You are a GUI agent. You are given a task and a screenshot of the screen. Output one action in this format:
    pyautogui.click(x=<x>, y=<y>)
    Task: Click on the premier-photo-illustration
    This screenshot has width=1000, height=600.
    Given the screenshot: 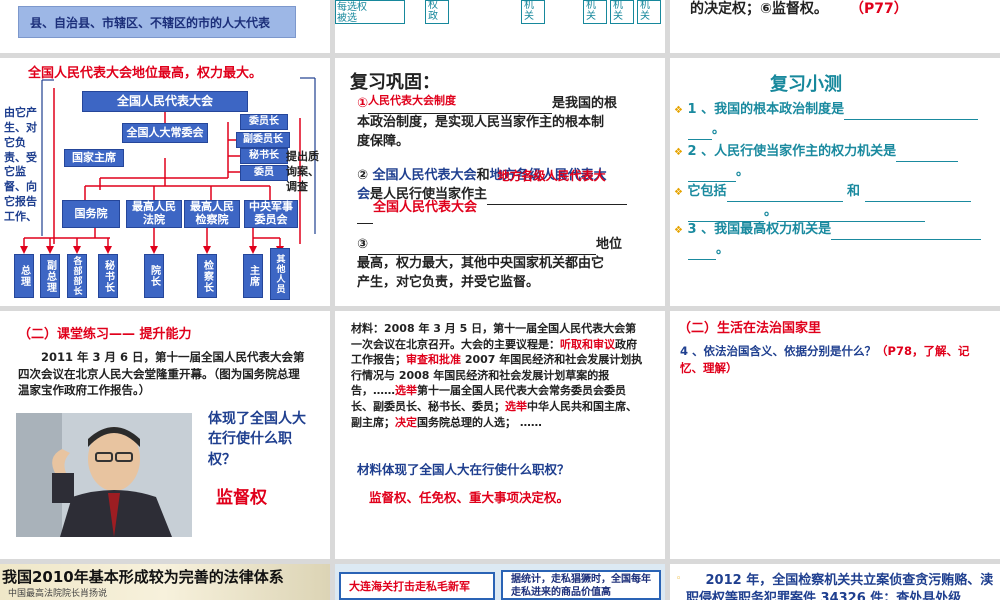 What is the action you would take?
    pyautogui.click(x=104, y=475)
    